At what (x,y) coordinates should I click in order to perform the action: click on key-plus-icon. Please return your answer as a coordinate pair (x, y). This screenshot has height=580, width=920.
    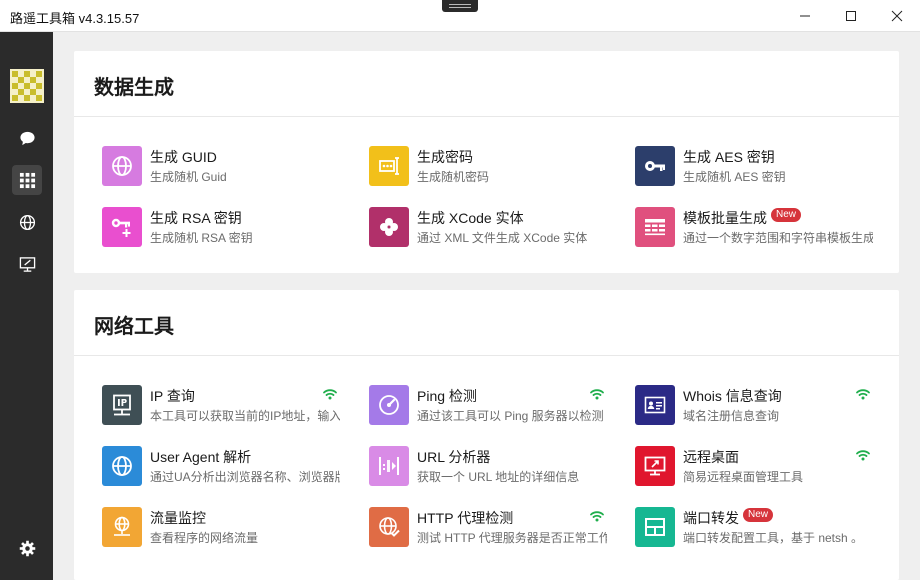
    Looking at the image, I should click on (121, 227).